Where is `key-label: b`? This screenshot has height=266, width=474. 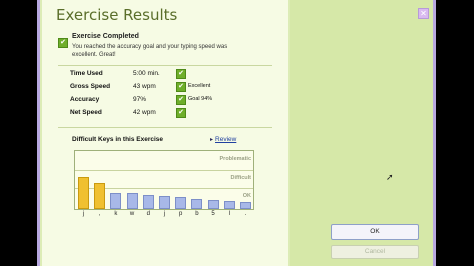
key-label: b is located at coordinates (197, 214).